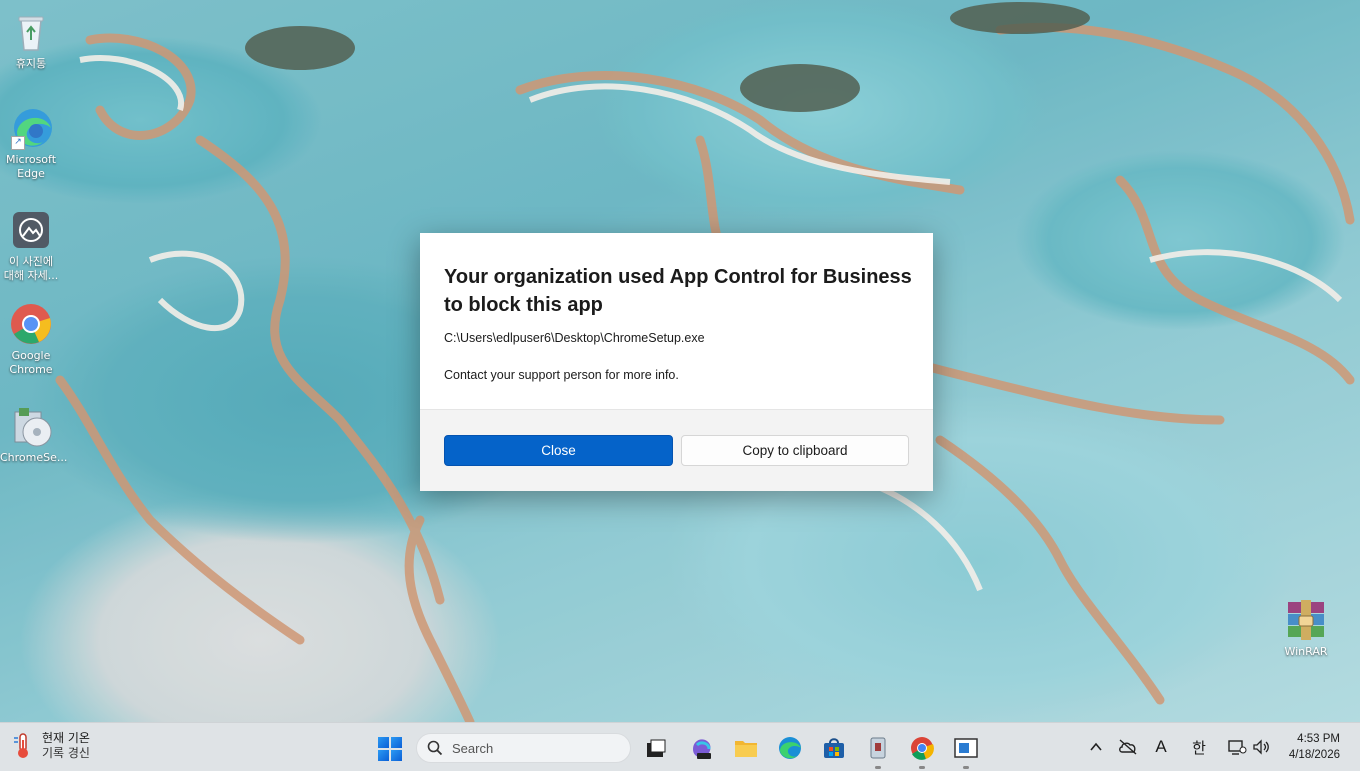 This screenshot has width=1360, height=771. Describe the element at coordinates (31, 166) in the screenshot. I see `desktop-icon-label: Microsoft Edge` at that location.